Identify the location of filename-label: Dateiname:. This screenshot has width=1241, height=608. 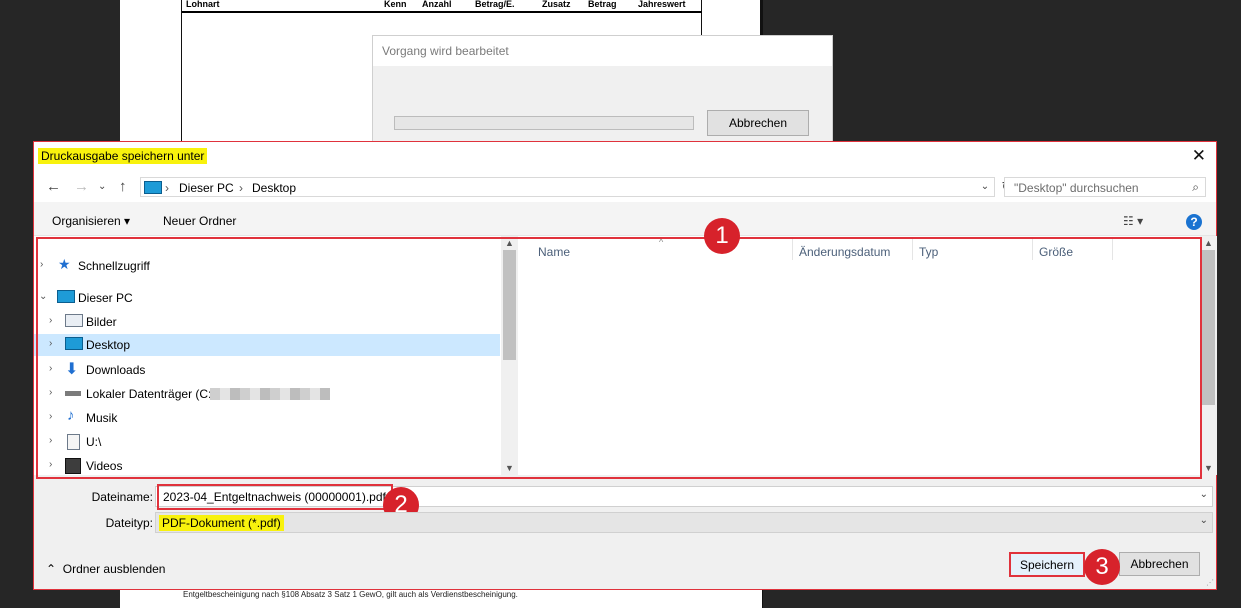
(122, 497).